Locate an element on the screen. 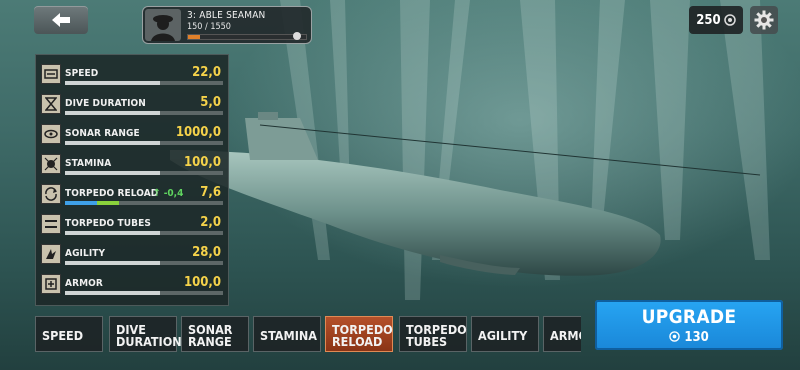  xp-progress-fill is located at coordinates (194, 37).